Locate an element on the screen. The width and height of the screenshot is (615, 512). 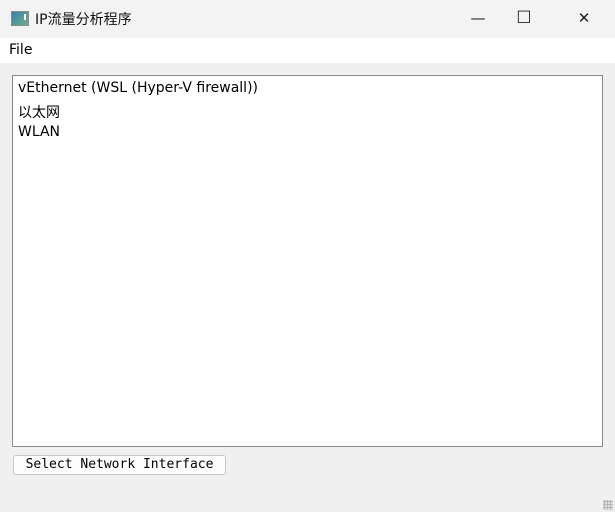
close-button: ✕ is located at coordinates (584, 18).